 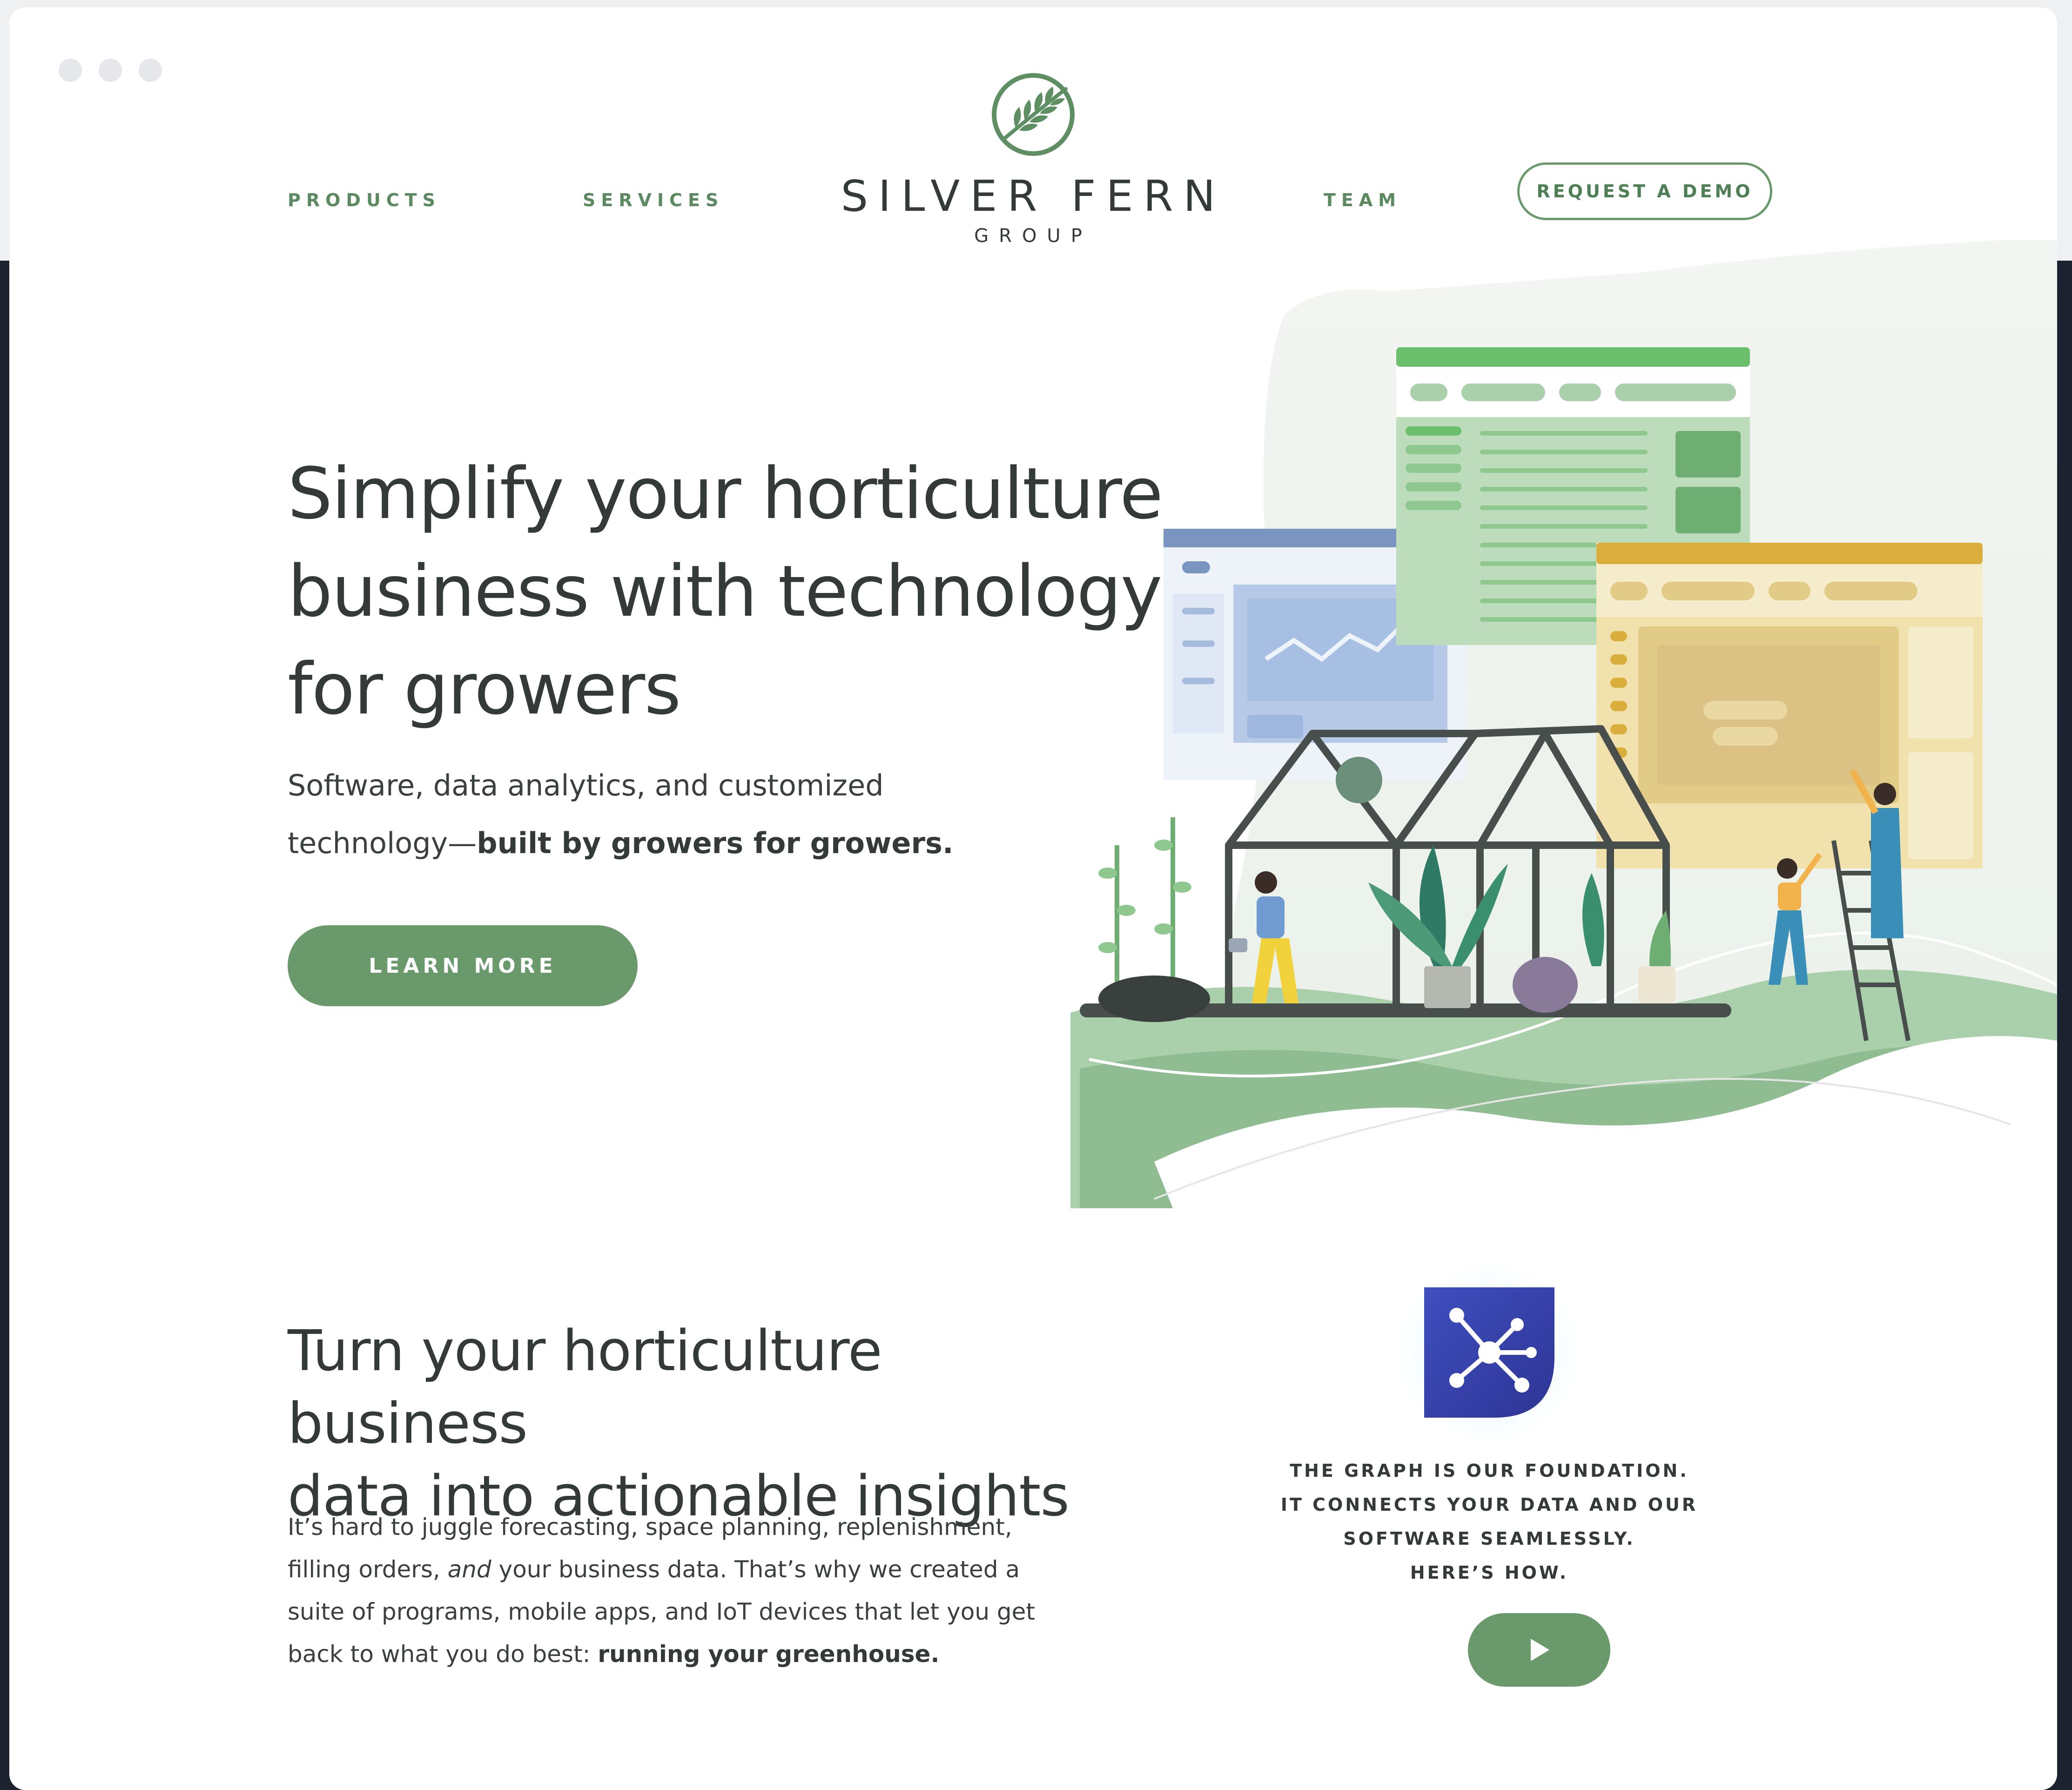 I want to click on fern-leaf-icon, so click(x=1033, y=114).